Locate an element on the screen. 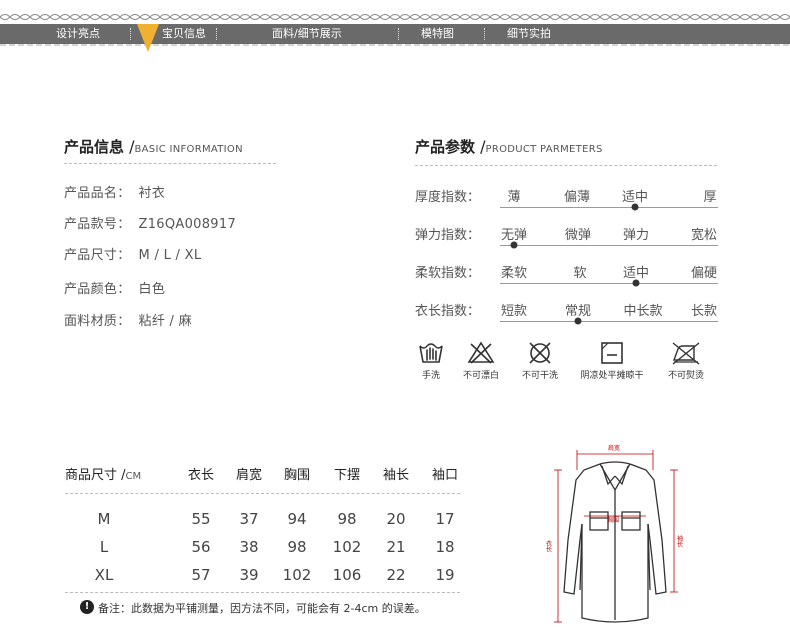  param-label: 厚度指数： is located at coordinates (448, 197).